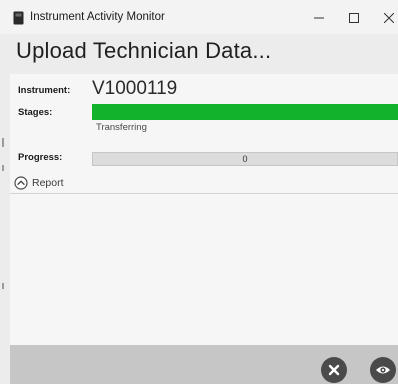 The width and height of the screenshot is (398, 384). I want to click on report-toggle: Report, so click(39, 183).